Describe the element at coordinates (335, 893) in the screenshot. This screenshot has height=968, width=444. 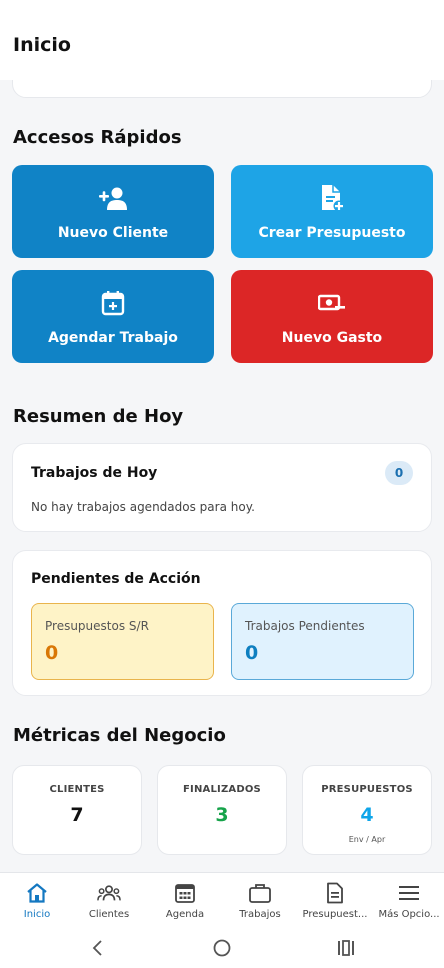
I see `document-icon` at that location.